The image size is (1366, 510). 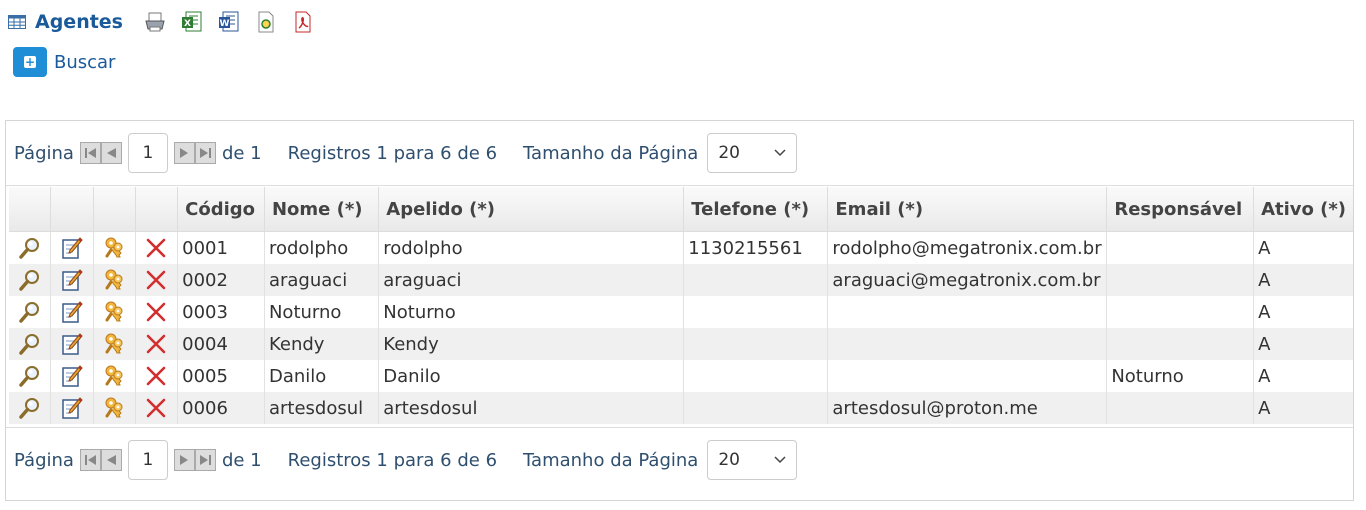 I want to click on plus-icon: +, so click(x=30, y=62).